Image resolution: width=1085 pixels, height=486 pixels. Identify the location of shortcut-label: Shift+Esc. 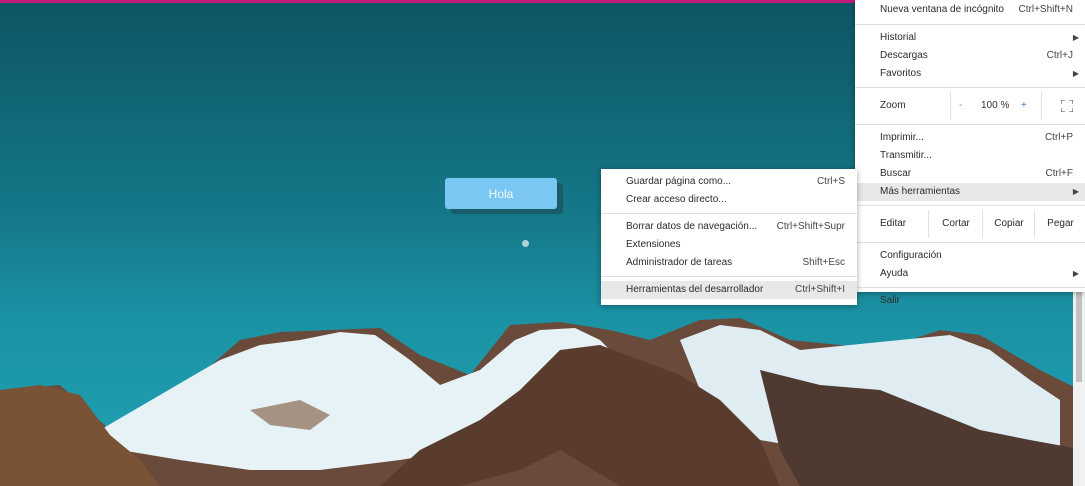
(823, 262).